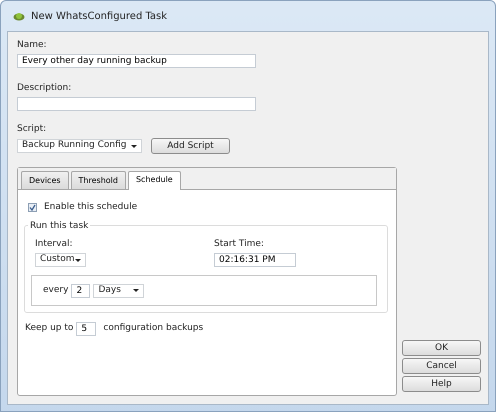  I want to click on group-title: Run this task, so click(59, 226).